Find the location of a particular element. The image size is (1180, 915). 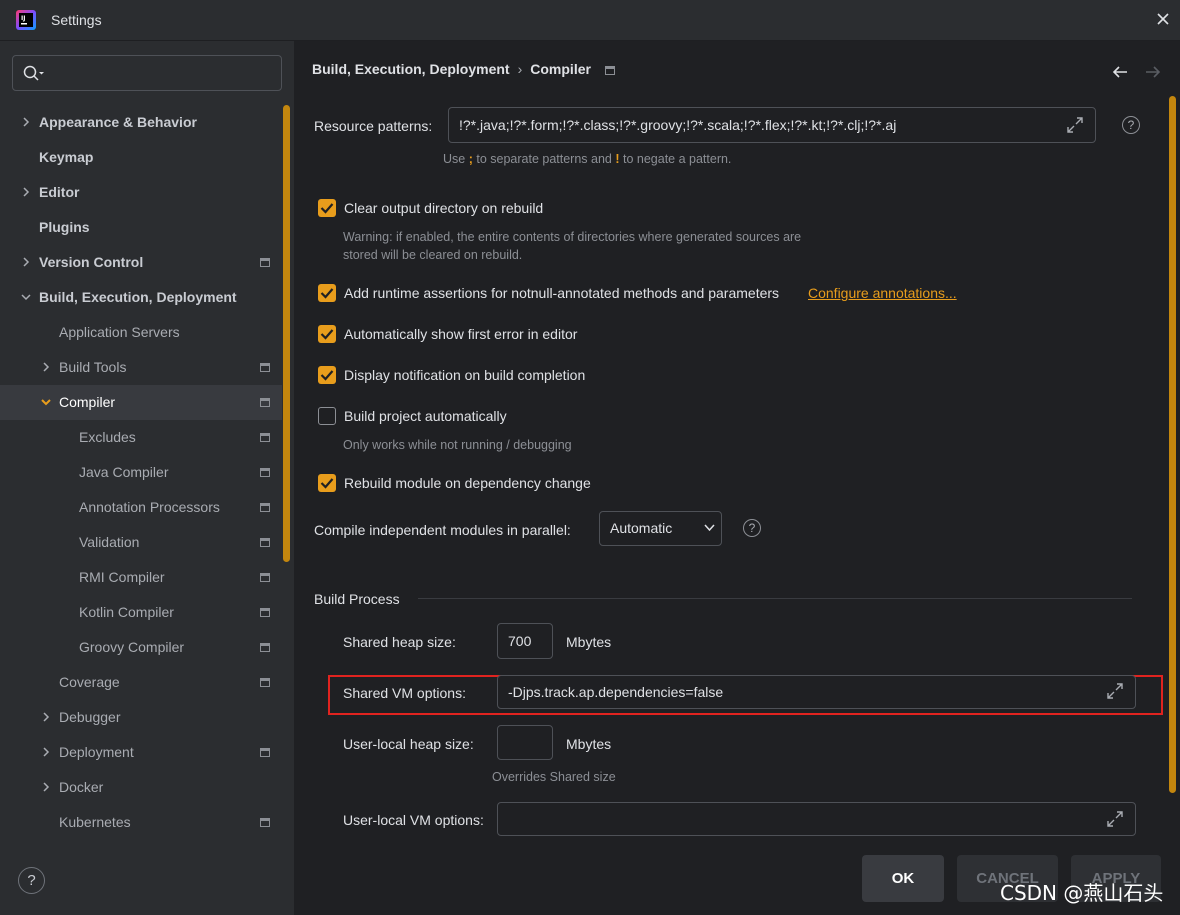

parallel-compile-value: Automatic is located at coordinates (641, 528).